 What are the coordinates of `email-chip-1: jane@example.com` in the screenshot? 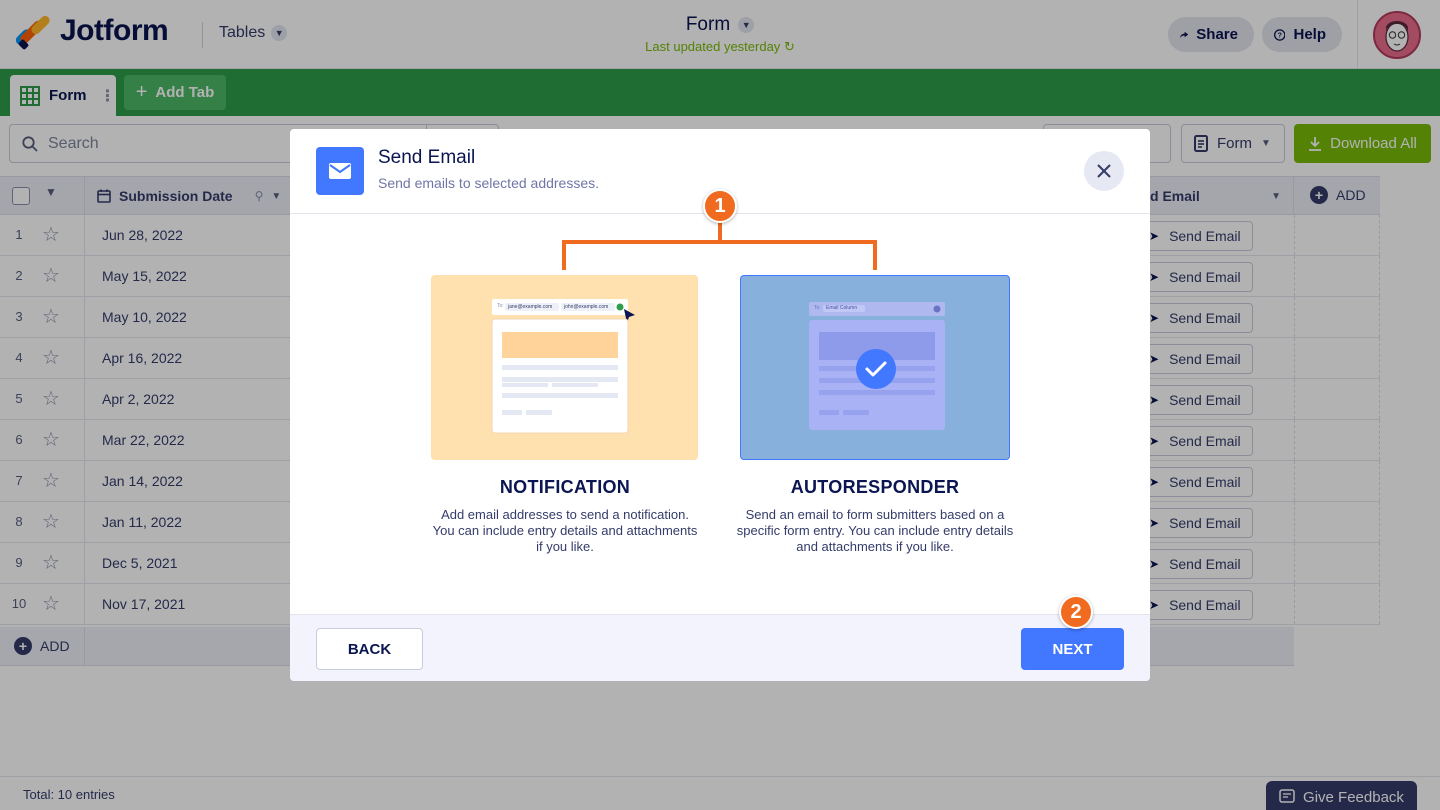 It's located at (530, 307).